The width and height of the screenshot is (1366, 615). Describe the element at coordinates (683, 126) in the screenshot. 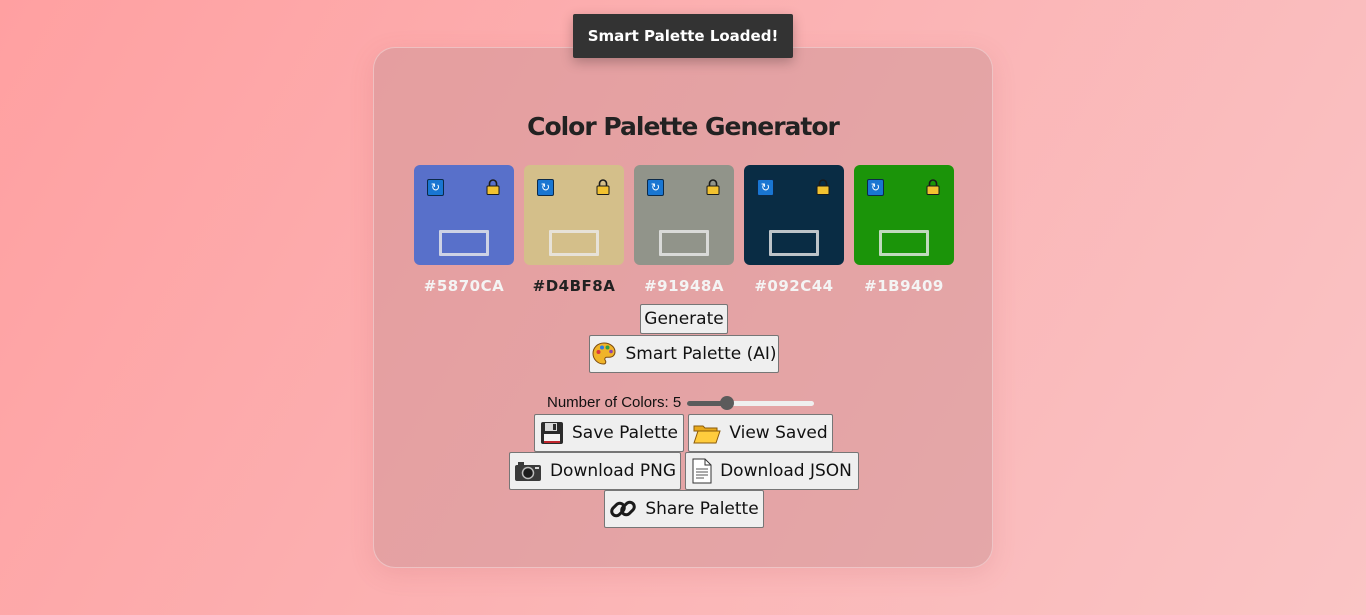

I see `page-title: Color Palette Generator` at that location.